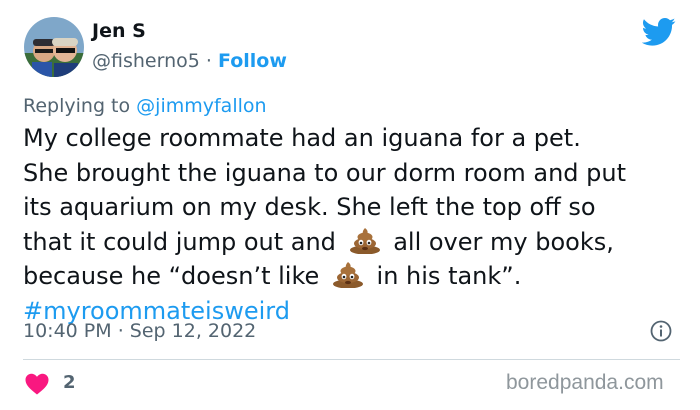 This screenshot has width=700, height=410. I want to click on tweet-line-4-end: all over my books,, so click(503, 241).